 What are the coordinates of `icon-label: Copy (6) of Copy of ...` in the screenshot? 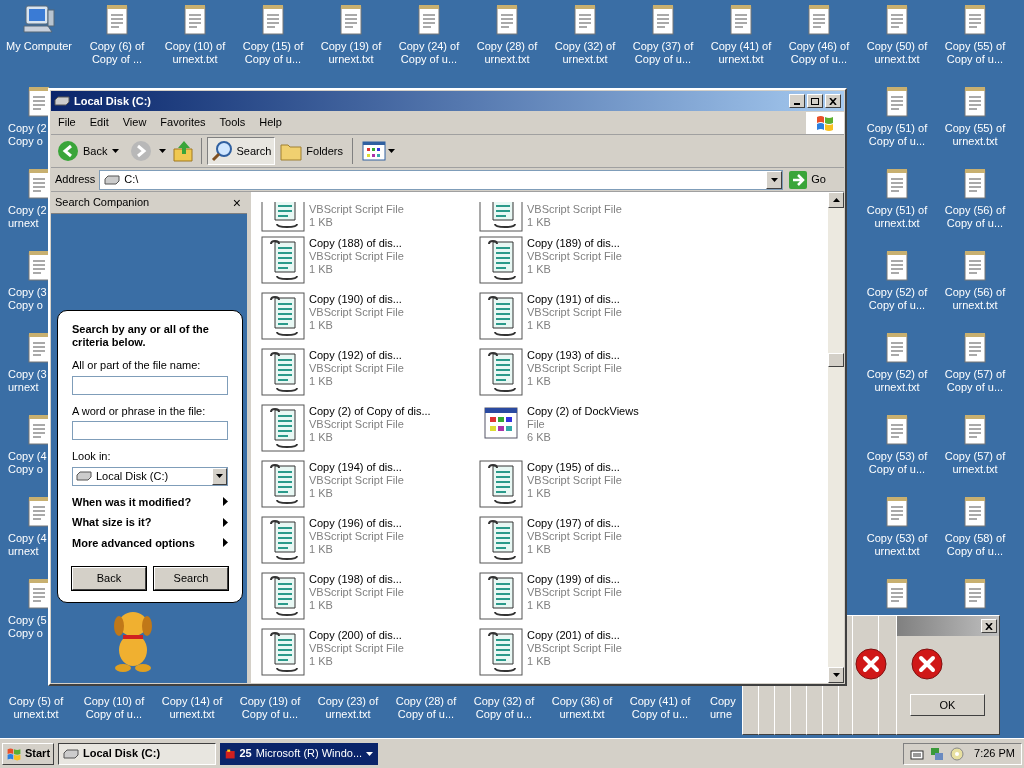 It's located at (117, 53).